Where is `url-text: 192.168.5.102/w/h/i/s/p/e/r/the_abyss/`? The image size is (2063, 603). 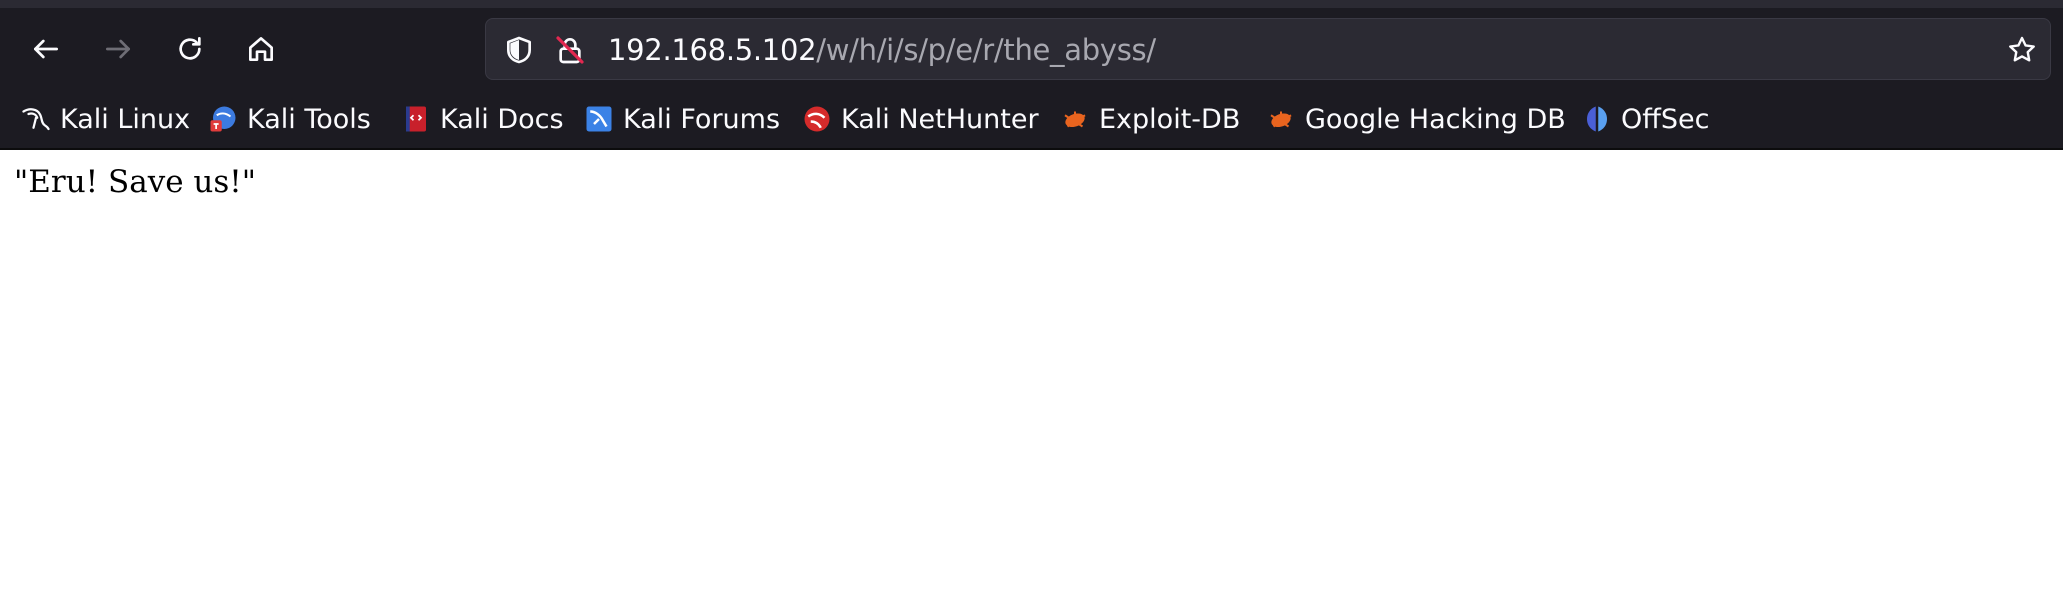 url-text: 192.168.5.102/w/h/i/s/p/e/r/the_abyss/ is located at coordinates (882, 50).